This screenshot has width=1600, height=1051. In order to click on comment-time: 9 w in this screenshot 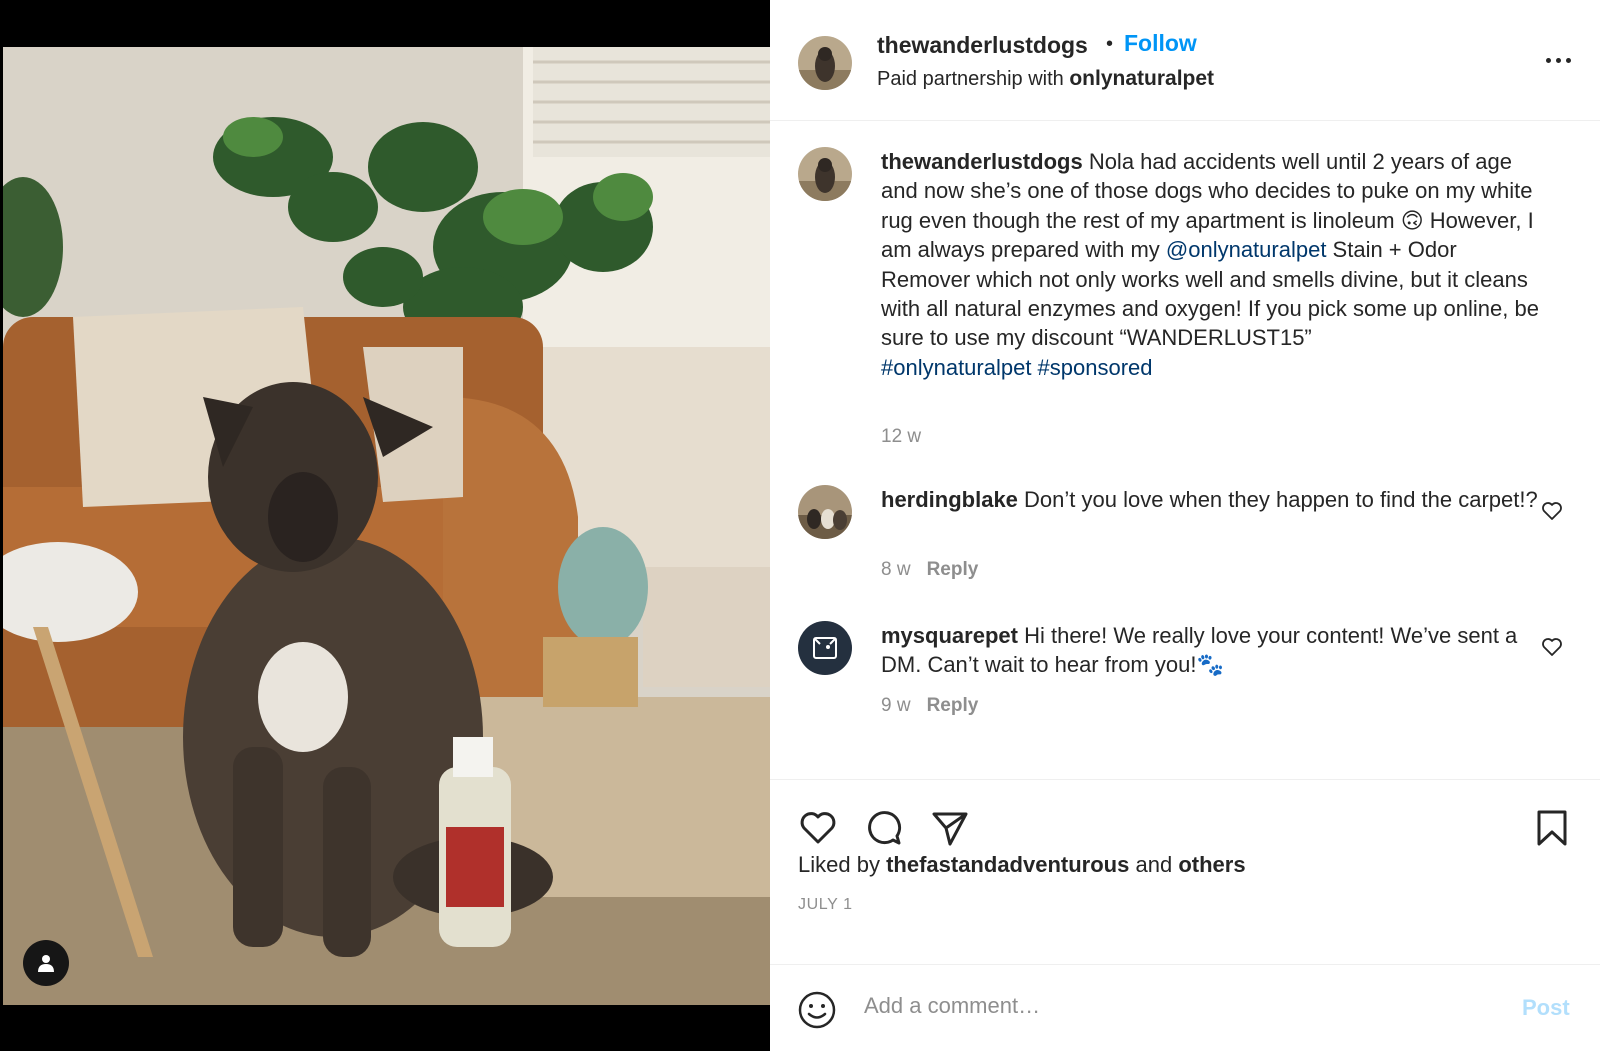, I will do `click(896, 705)`.